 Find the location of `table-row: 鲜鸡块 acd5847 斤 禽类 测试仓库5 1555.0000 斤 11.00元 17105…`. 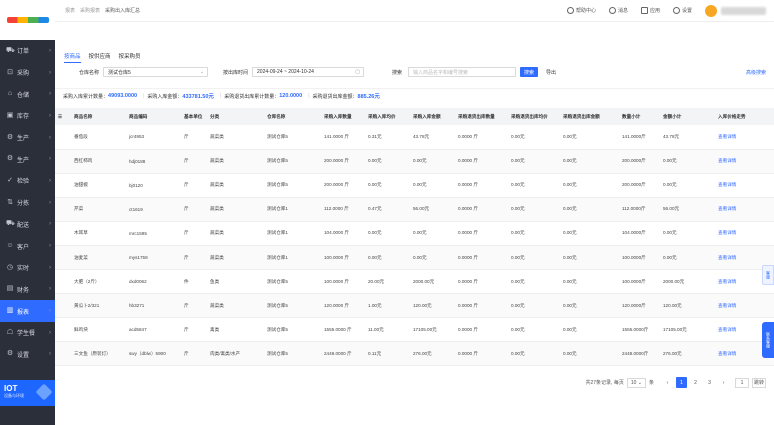

table-row: 鲜鸡块 acd5847 斤 禽类 测试仓库5 1555.0000 斤 11.00元 17105… is located at coordinates (414, 330).